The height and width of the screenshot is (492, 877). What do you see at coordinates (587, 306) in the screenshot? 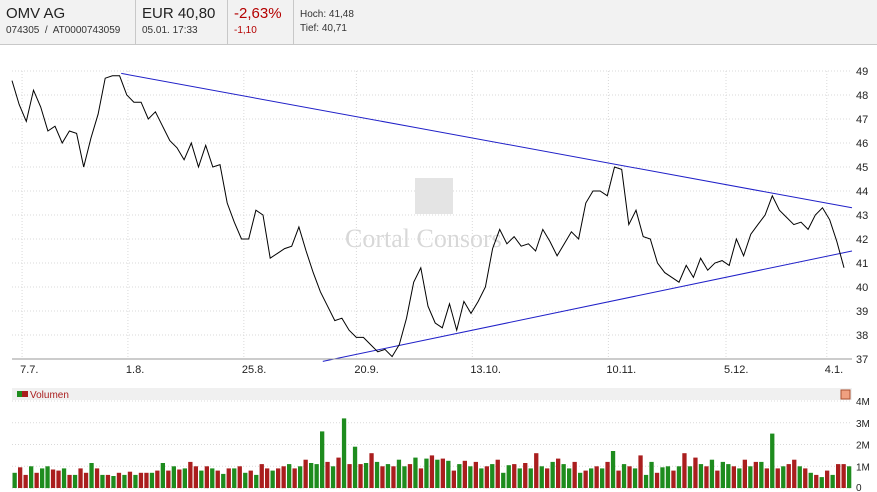
I see `trend-line` at bounding box center [587, 306].